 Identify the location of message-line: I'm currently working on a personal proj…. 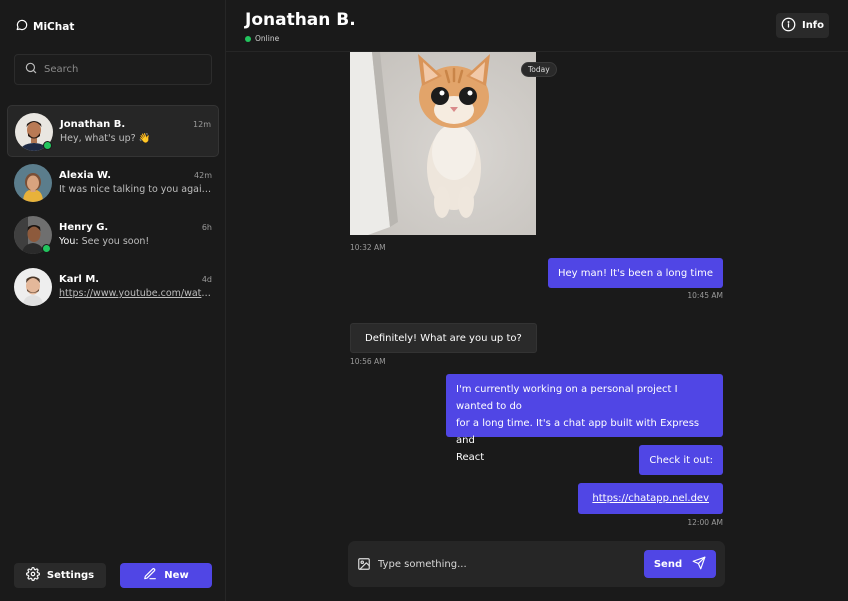
(567, 398).